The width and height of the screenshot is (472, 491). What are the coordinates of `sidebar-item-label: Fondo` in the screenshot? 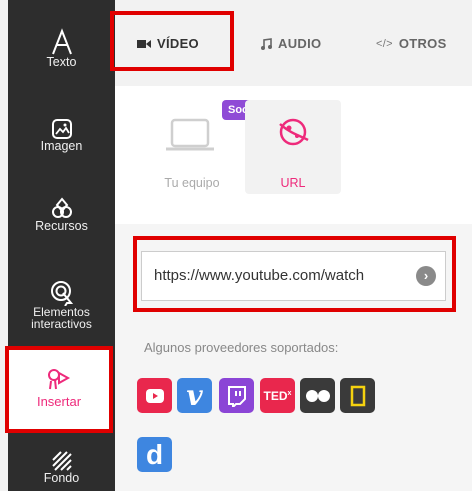 It's located at (61, 478).